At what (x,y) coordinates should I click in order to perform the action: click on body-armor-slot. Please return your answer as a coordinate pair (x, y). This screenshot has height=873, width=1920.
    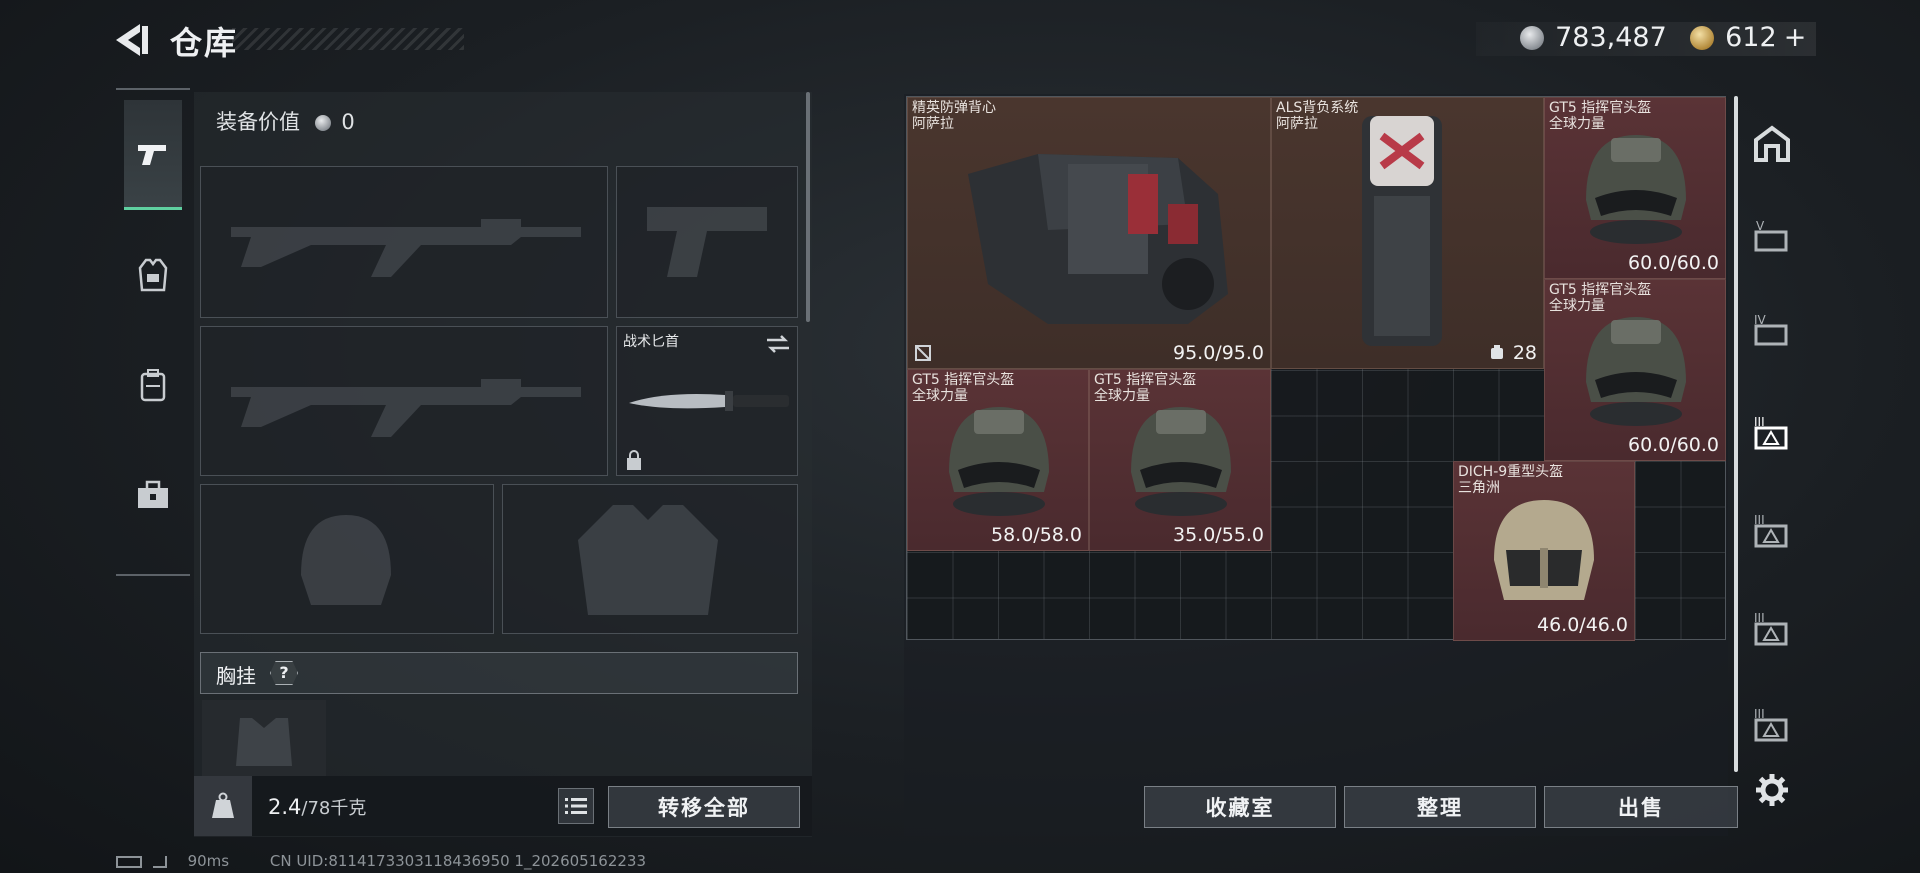
    Looking at the image, I should click on (650, 559).